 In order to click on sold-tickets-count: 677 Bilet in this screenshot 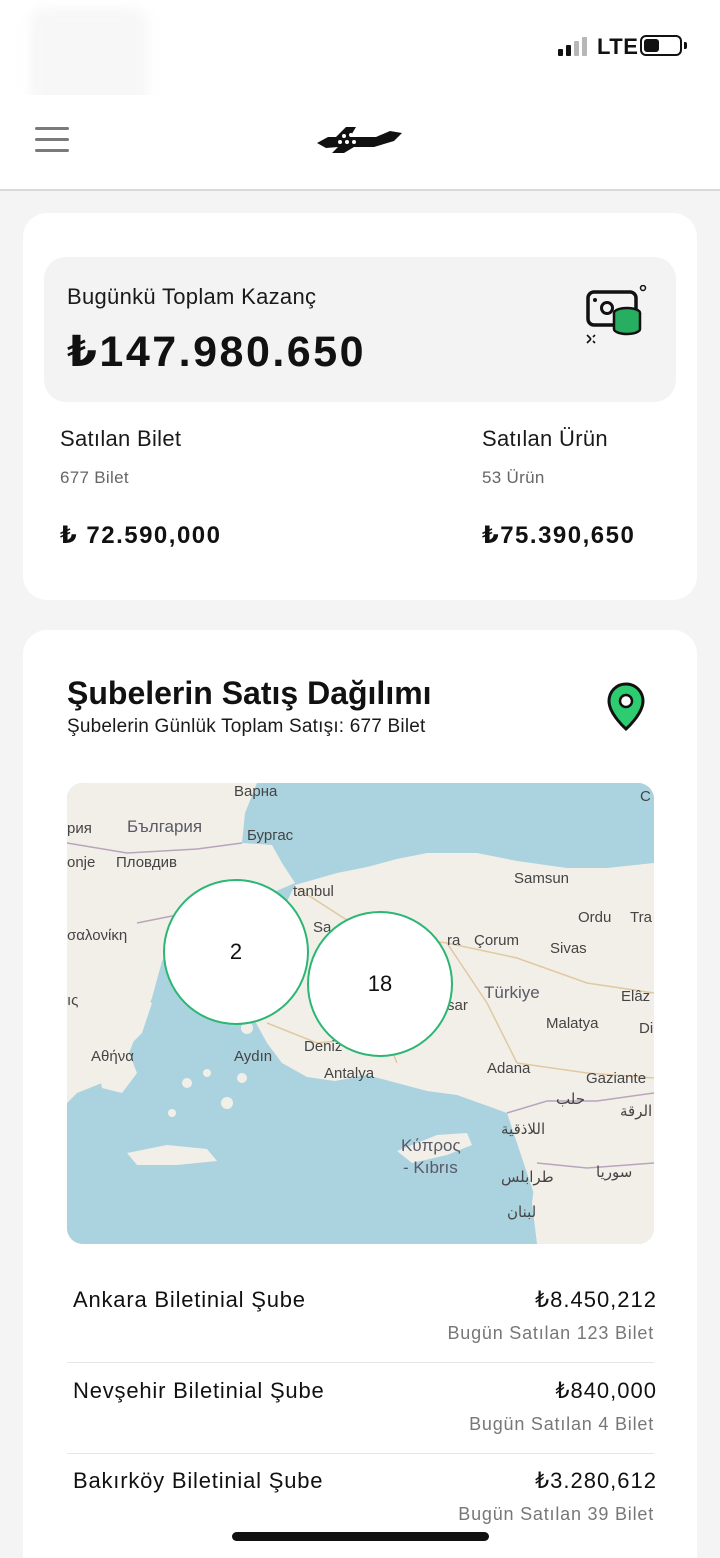, I will do `click(94, 477)`.